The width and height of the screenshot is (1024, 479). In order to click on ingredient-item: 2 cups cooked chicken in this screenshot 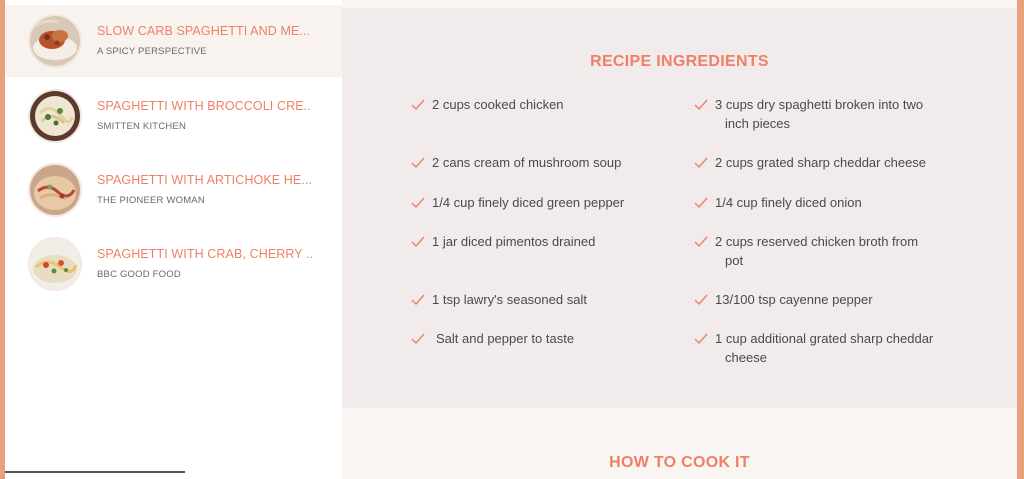, I will do `click(536, 104)`.